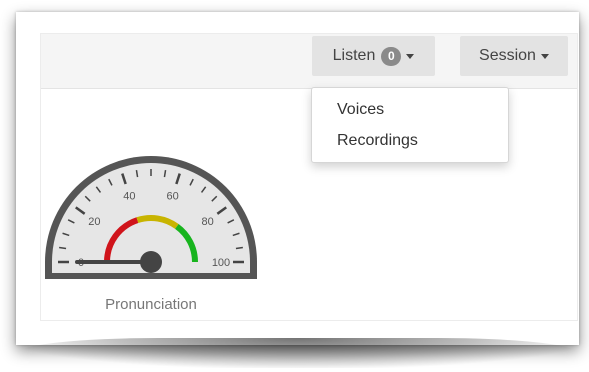  Describe the element at coordinates (173, 196) in the screenshot. I see `gauge-tick-label: 60` at that location.